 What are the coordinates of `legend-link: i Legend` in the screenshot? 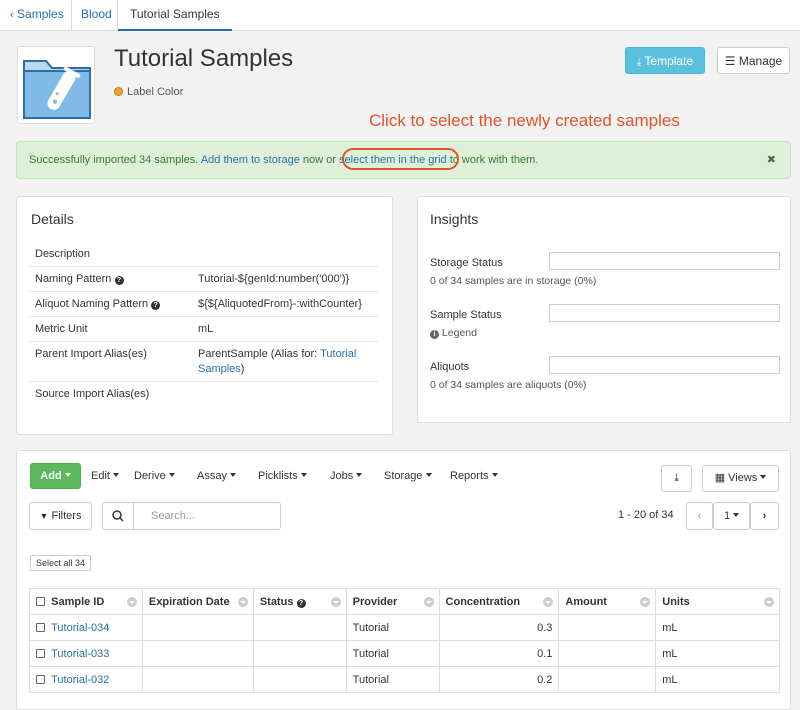 It's located at (453, 333).